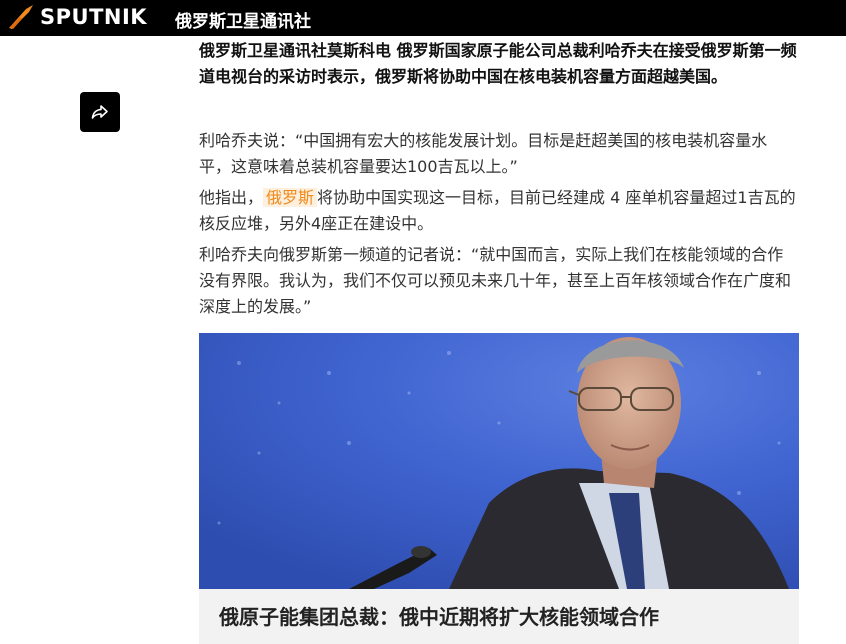 The image size is (846, 644). I want to click on related-article-title: 俄原子能集团总裁：俄中近期将扩大核能领域合作, so click(439, 615).